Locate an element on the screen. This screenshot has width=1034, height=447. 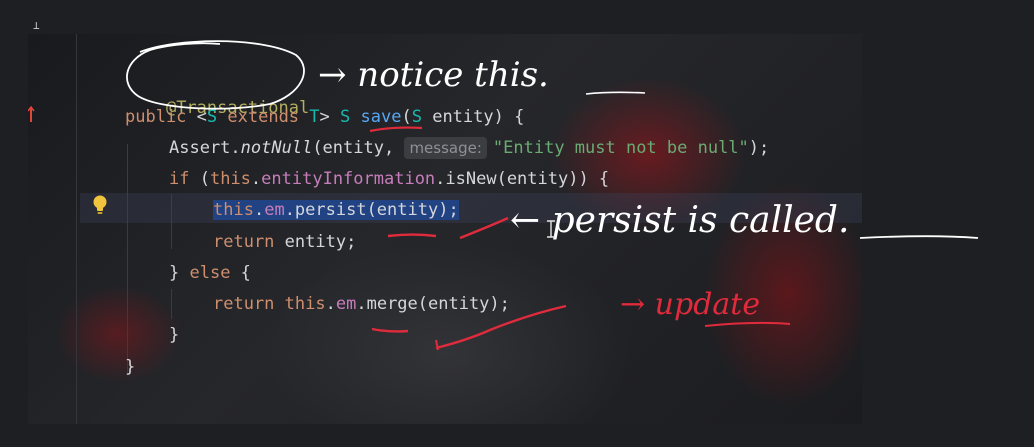
override-marker-icon is located at coordinates (32, 114).